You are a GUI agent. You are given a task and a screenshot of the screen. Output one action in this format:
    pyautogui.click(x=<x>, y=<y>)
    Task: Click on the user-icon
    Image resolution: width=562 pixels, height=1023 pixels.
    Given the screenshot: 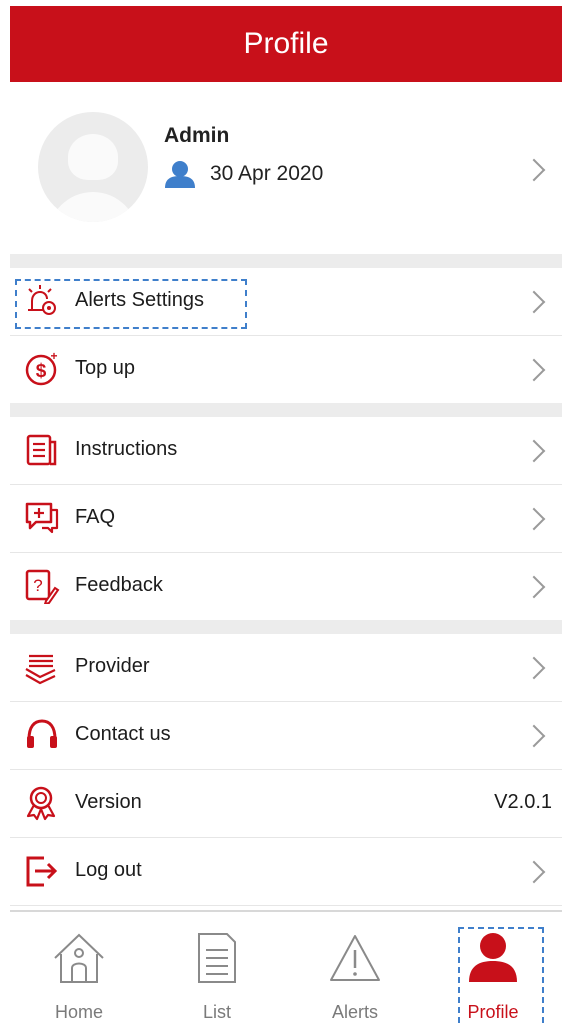 What is the action you would take?
    pyautogui.click(x=180, y=174)
    